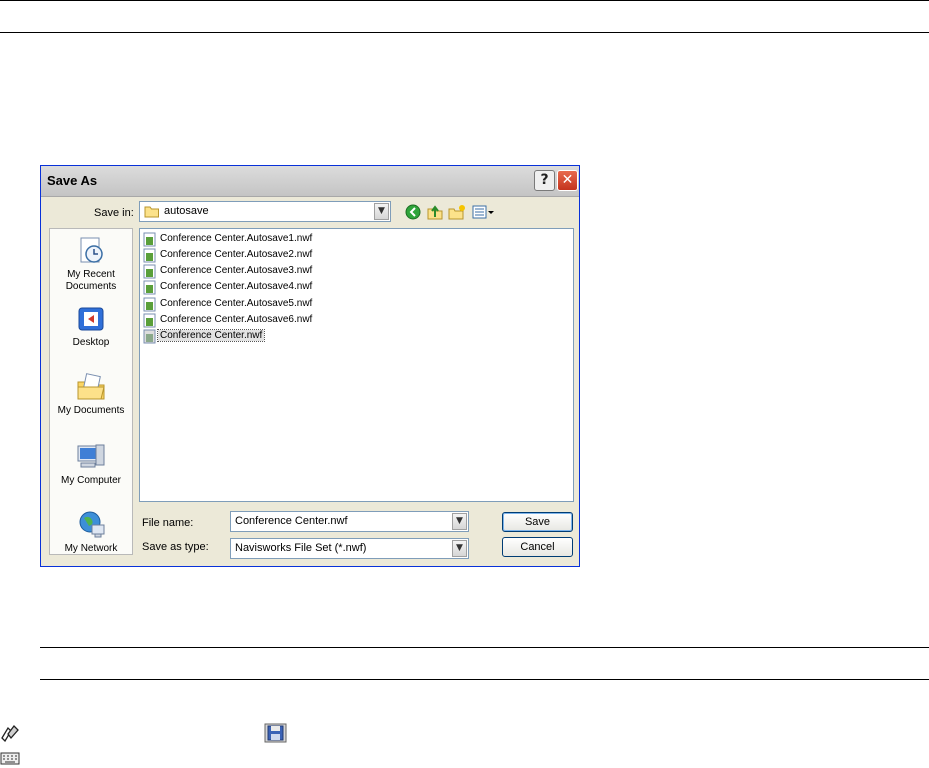 The image size is (929, 768). I want to click on my-network-icon, so click(92, 524).